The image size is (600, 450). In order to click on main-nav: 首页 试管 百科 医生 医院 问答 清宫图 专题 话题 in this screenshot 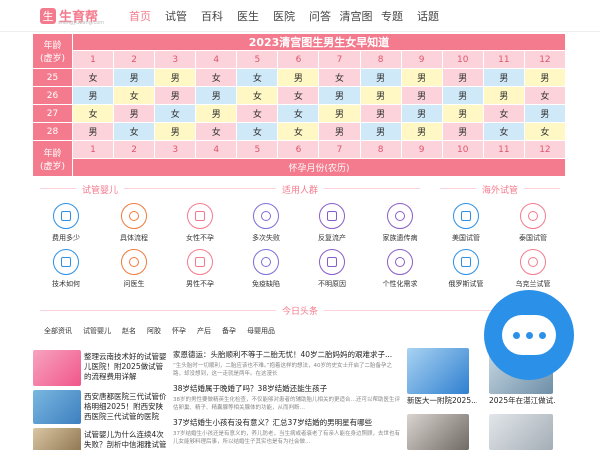, I will do `click(284, 16)`.